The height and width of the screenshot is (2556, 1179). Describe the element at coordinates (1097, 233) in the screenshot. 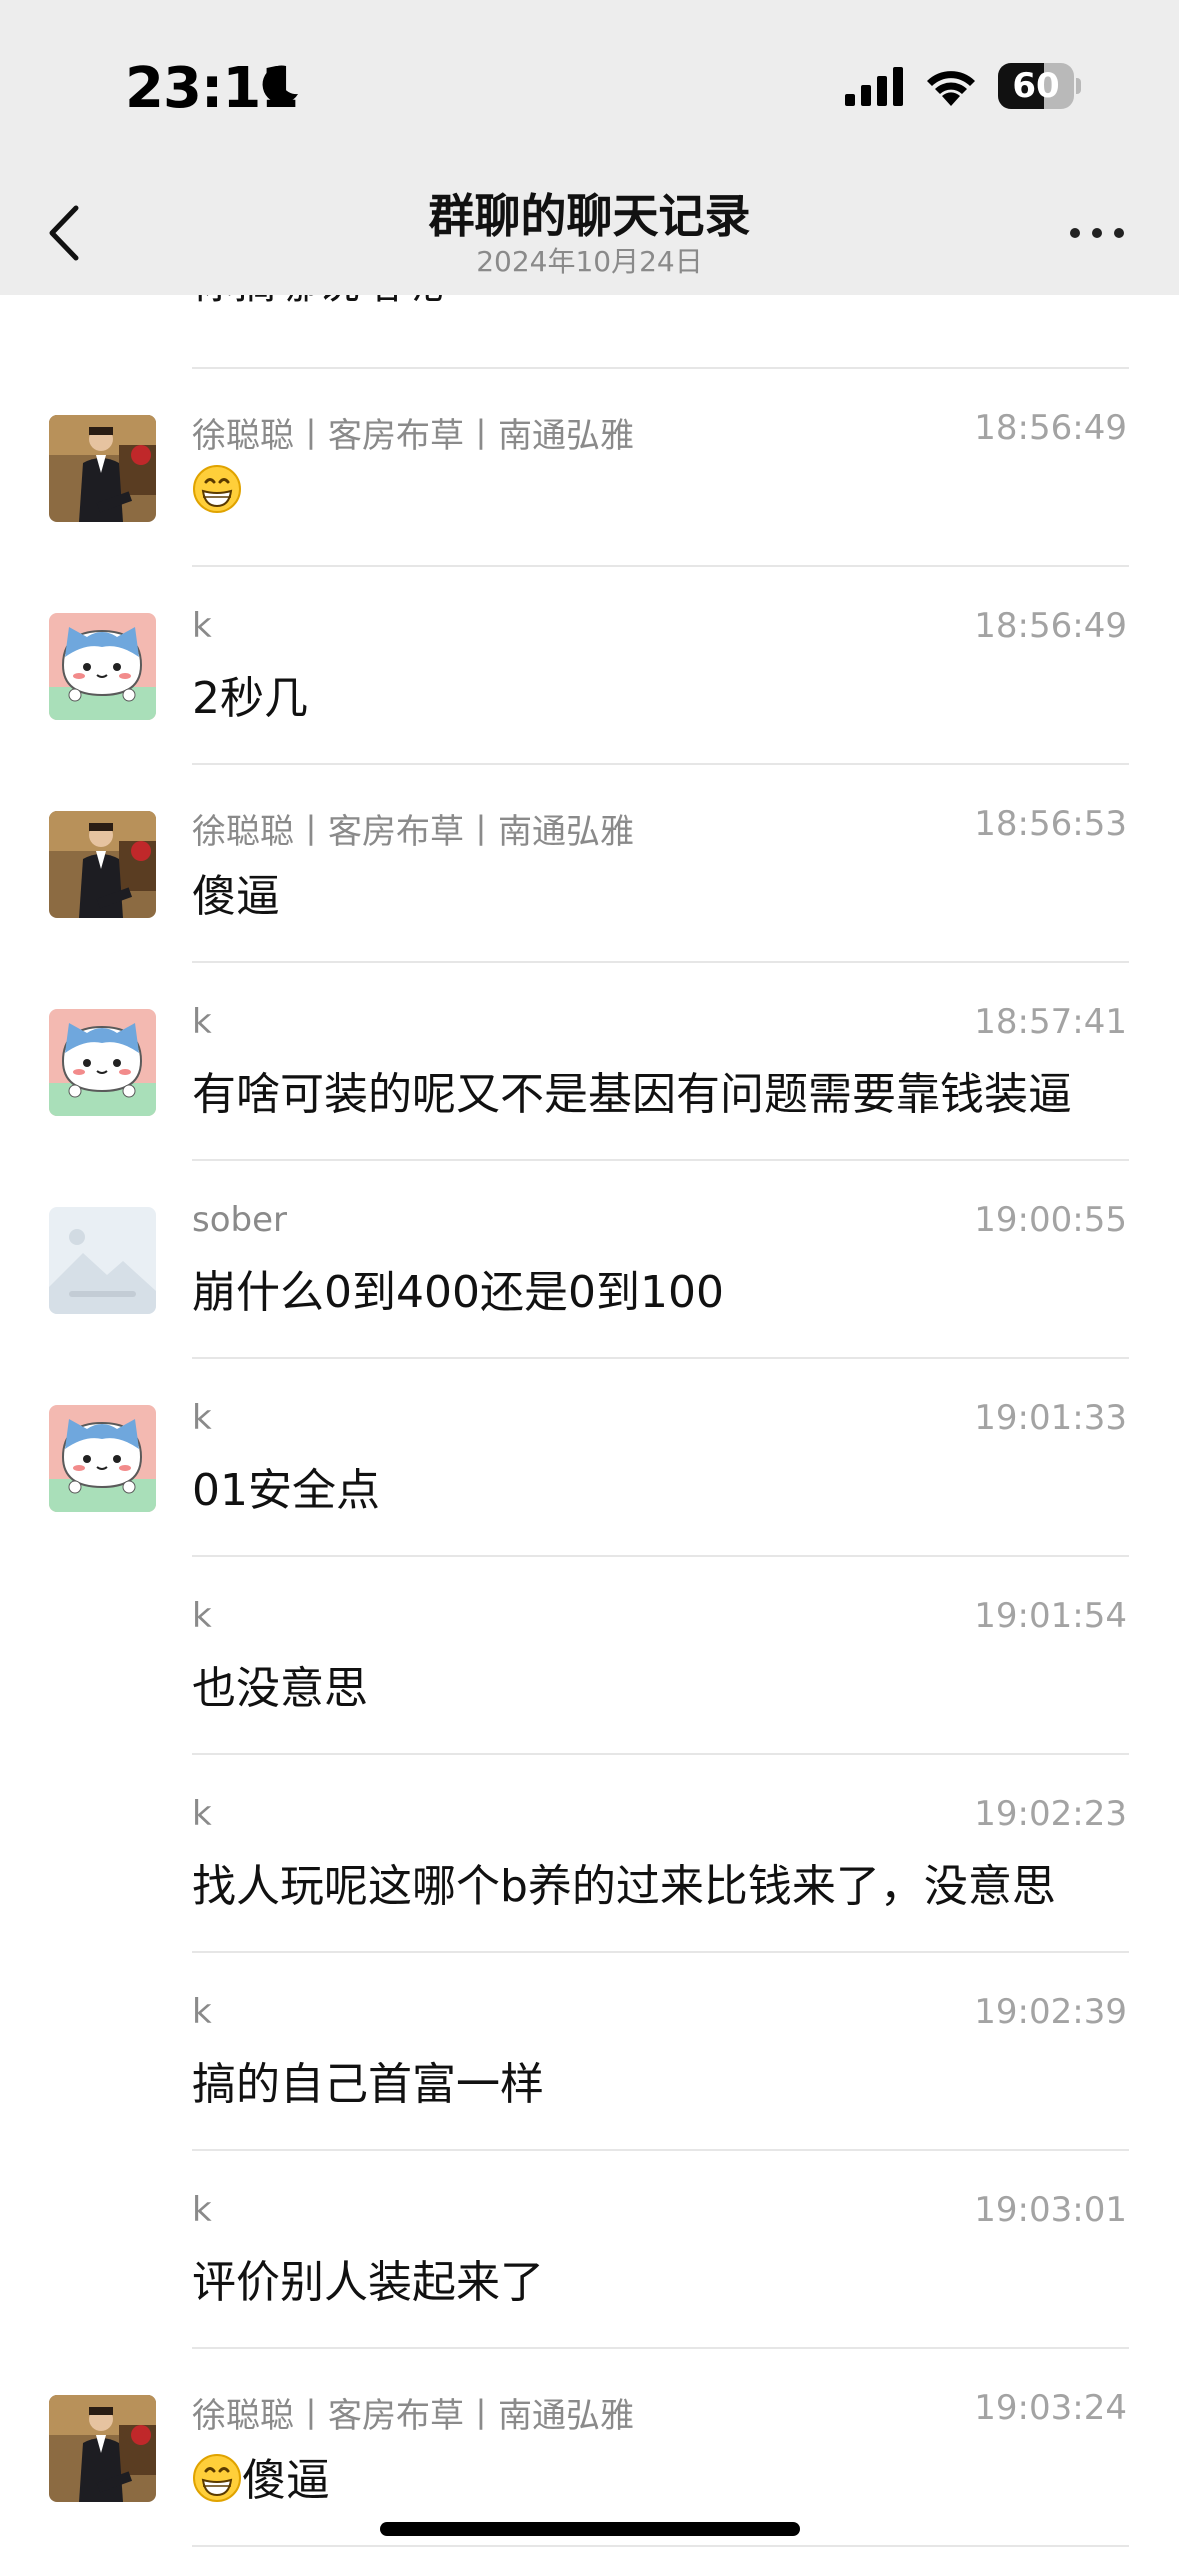

I see `more-dots-icon` at that location.